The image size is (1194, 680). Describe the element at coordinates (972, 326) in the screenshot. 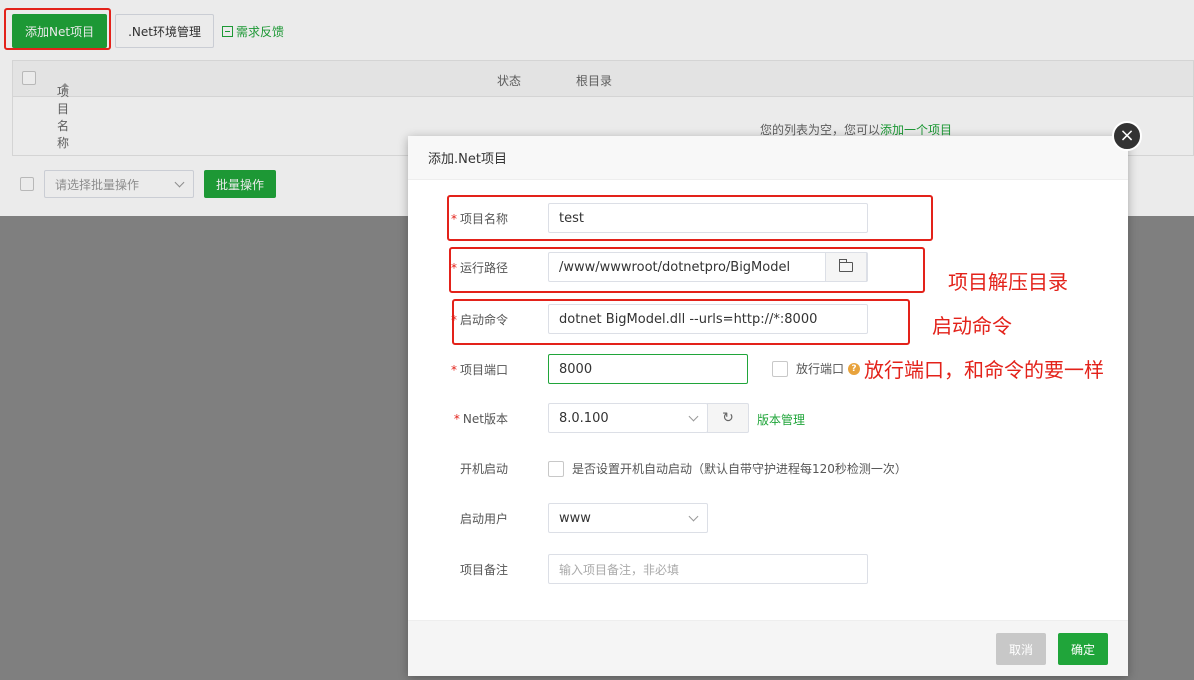

I see `annotation-command-note: 启动命令` at that location.